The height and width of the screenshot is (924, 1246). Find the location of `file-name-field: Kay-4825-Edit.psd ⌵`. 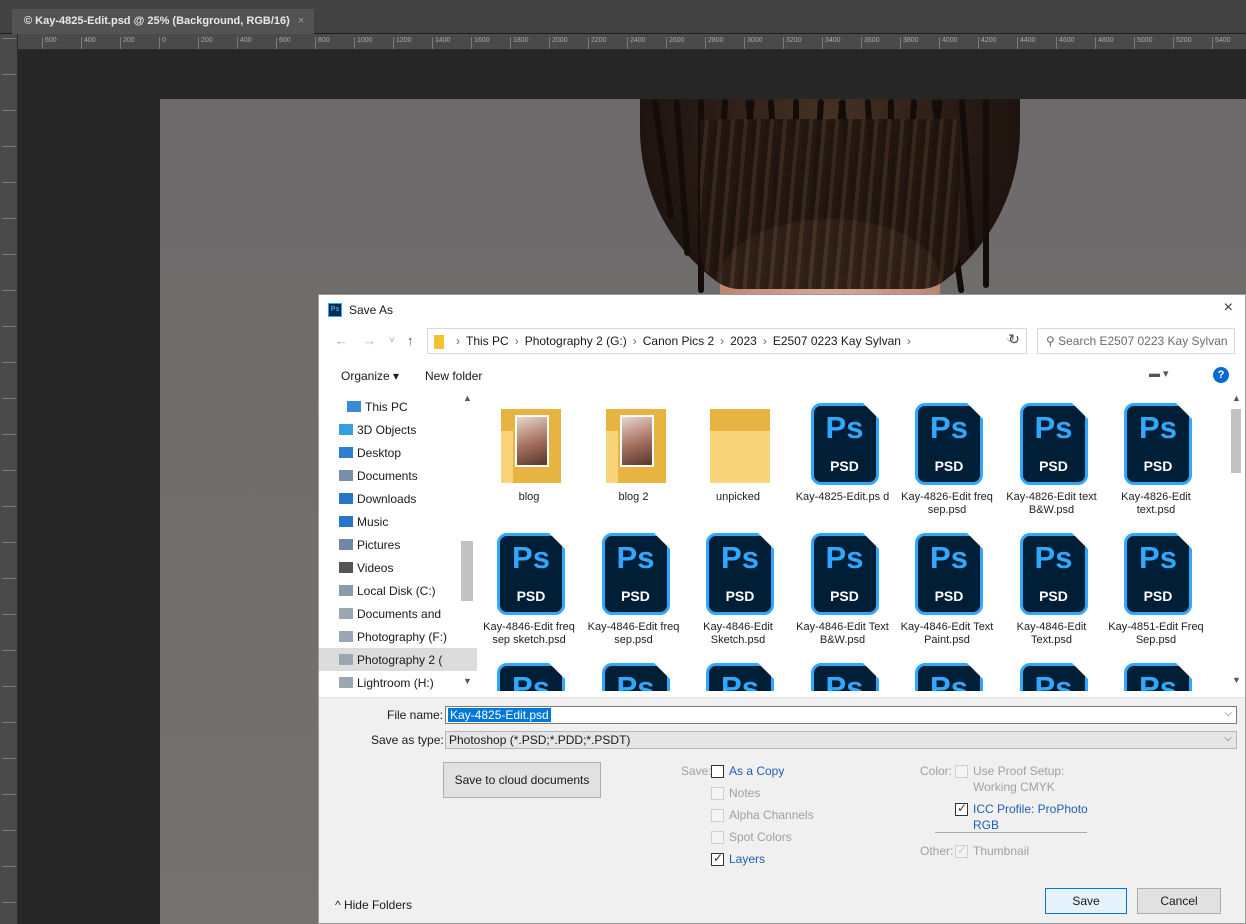

file-name-field: Kay-4825-Edit.psd ⌵ is located at coordinates (841, 715).